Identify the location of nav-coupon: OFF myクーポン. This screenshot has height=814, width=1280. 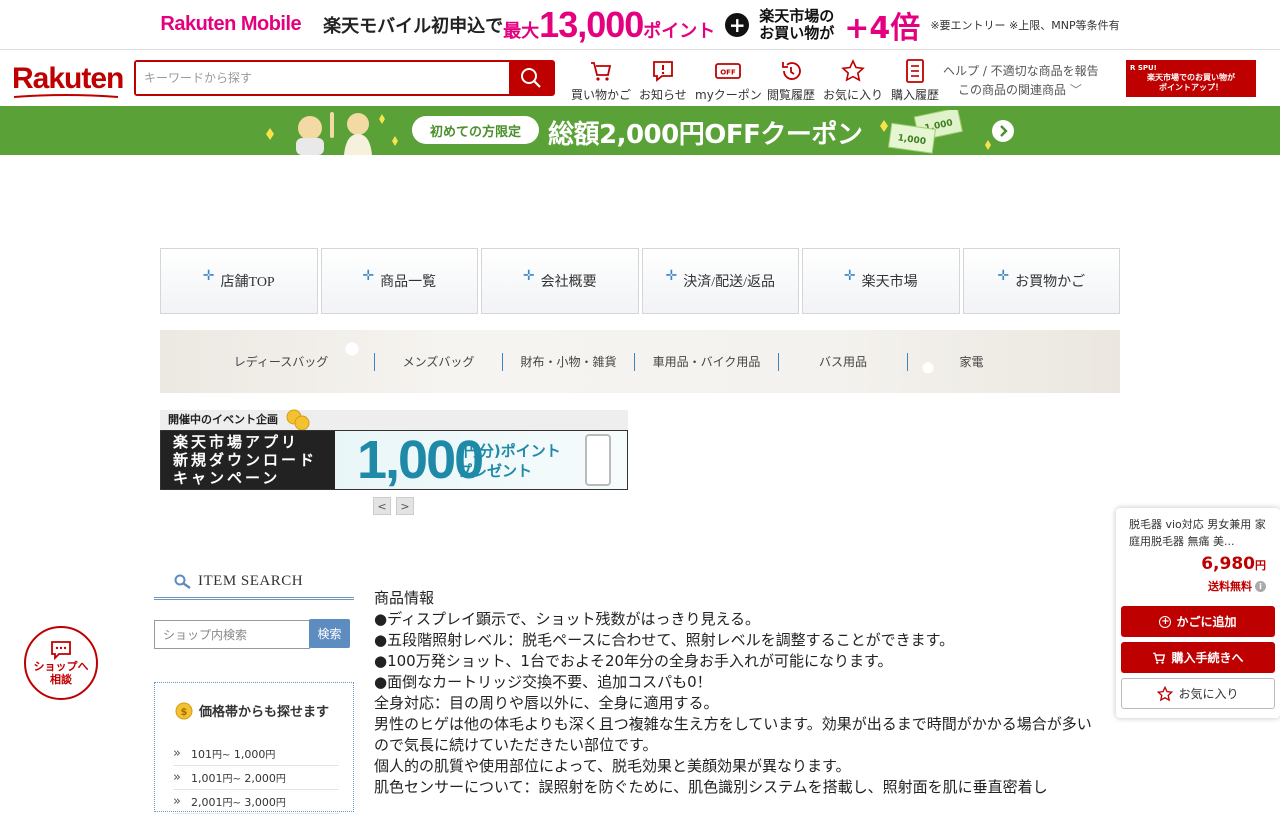
(728, 80).